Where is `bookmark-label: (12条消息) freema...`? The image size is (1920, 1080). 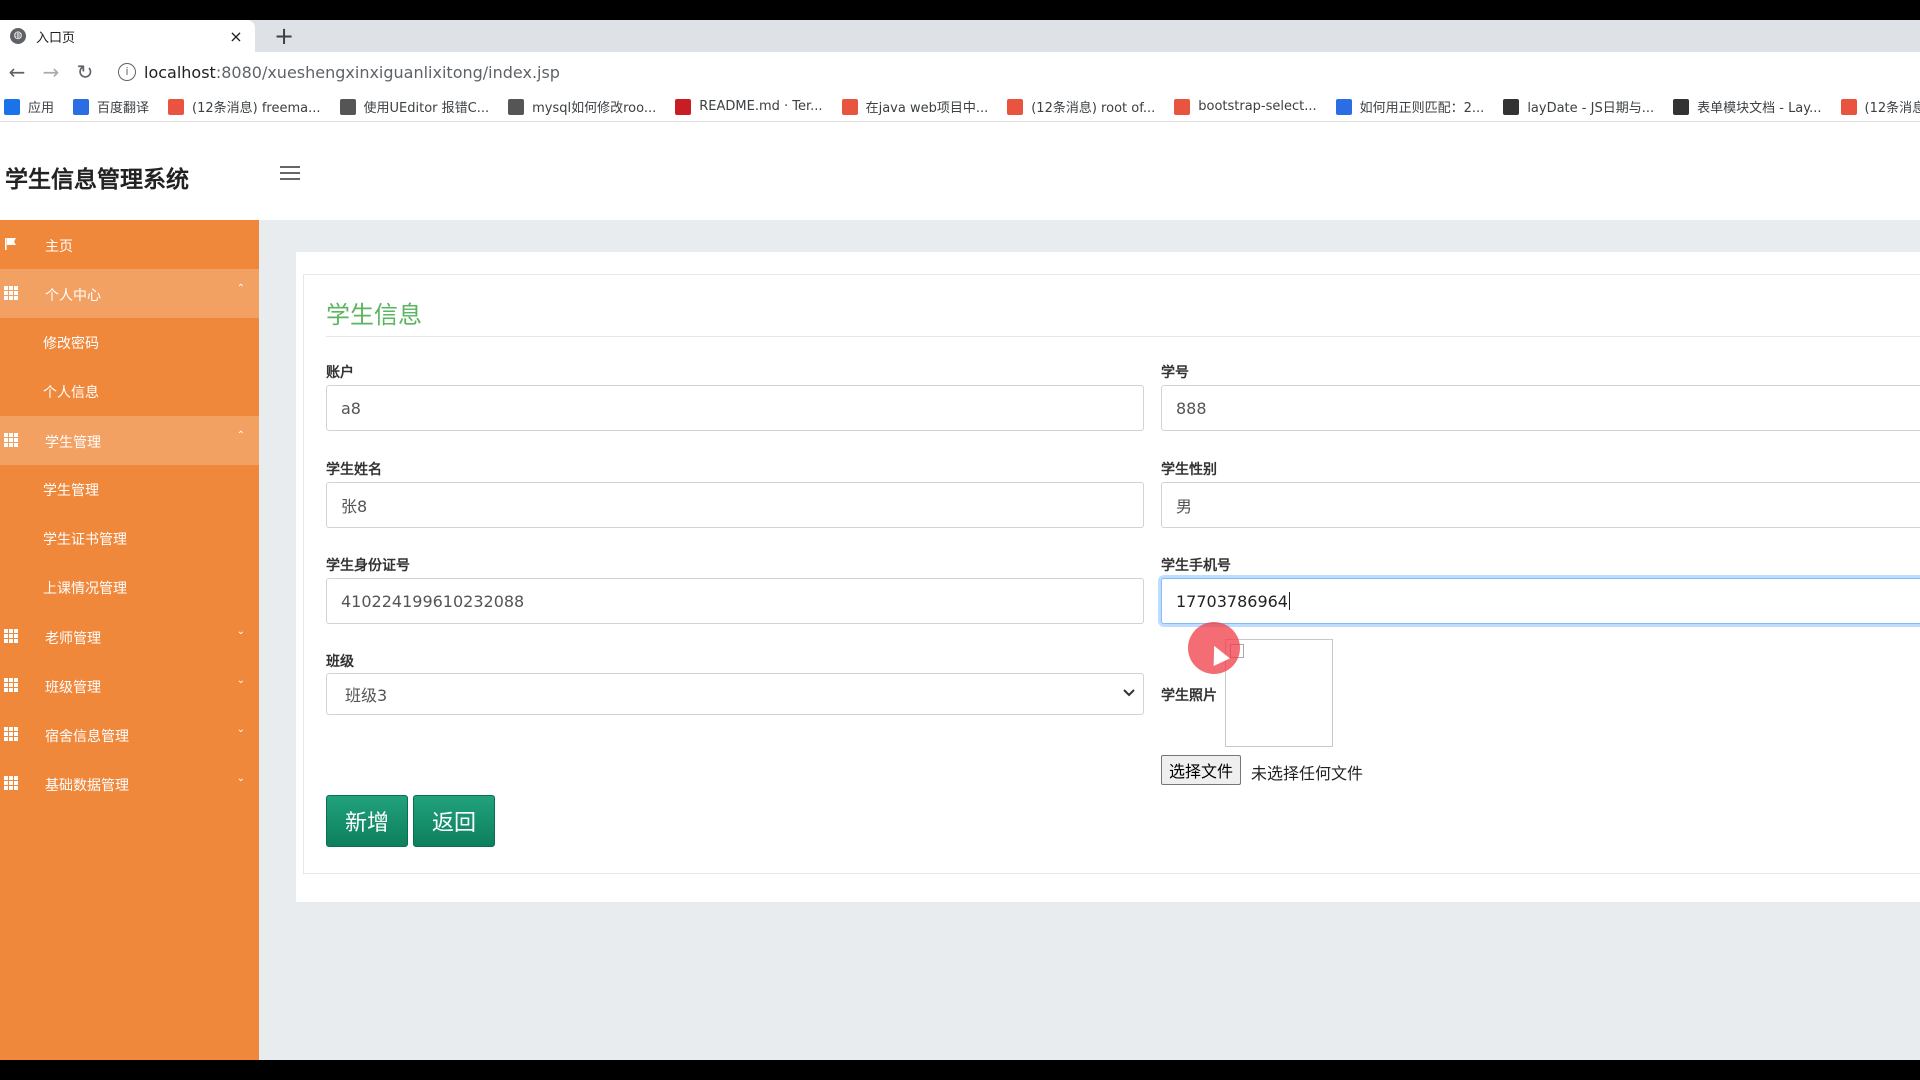
bookmark-label: (12条消息) freema... is located at coordinates (256, 108).